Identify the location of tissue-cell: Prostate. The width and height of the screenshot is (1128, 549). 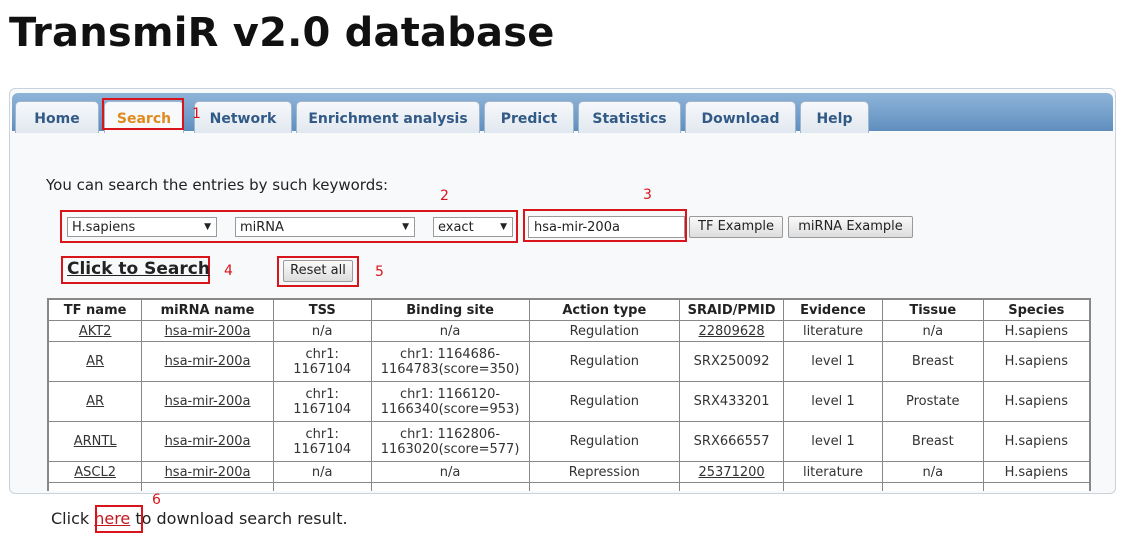
(932, 401).